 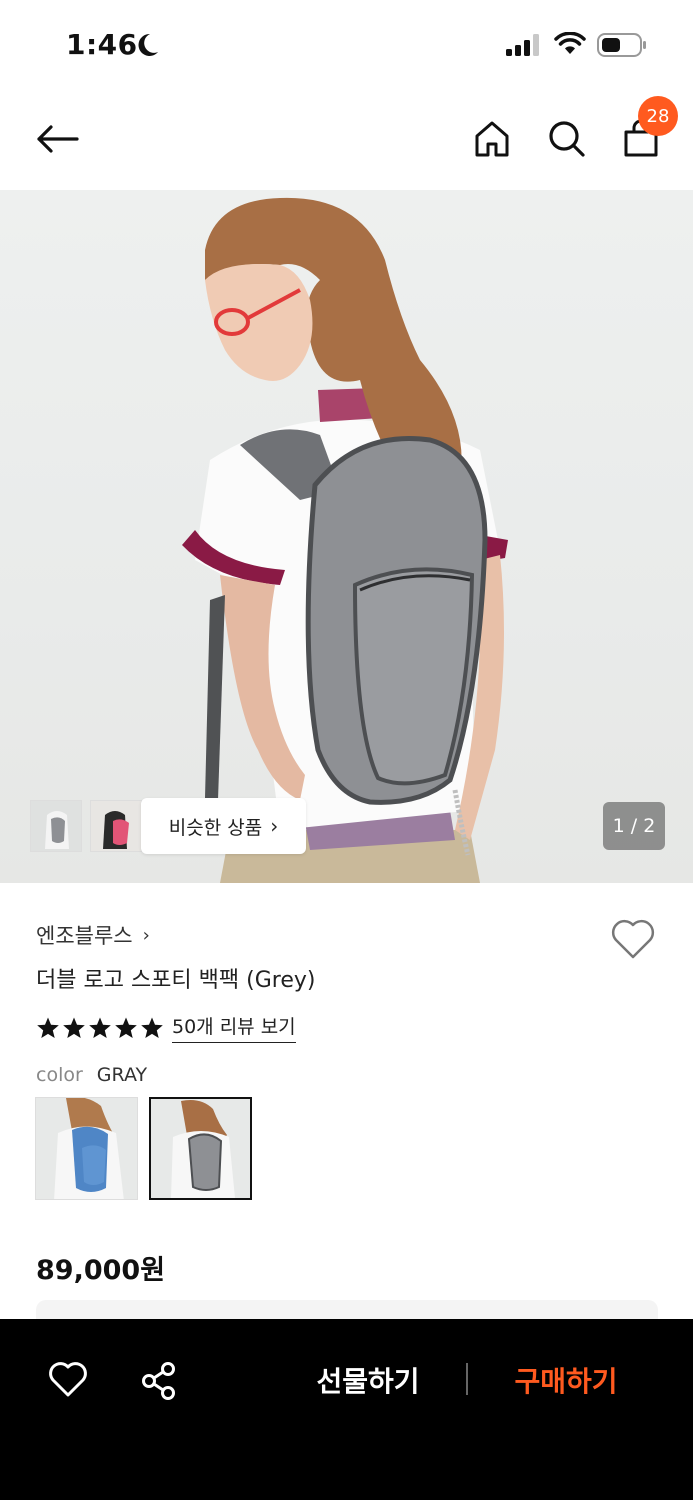 I want to click on back-arrow-icon, so click(x=58, y=139).